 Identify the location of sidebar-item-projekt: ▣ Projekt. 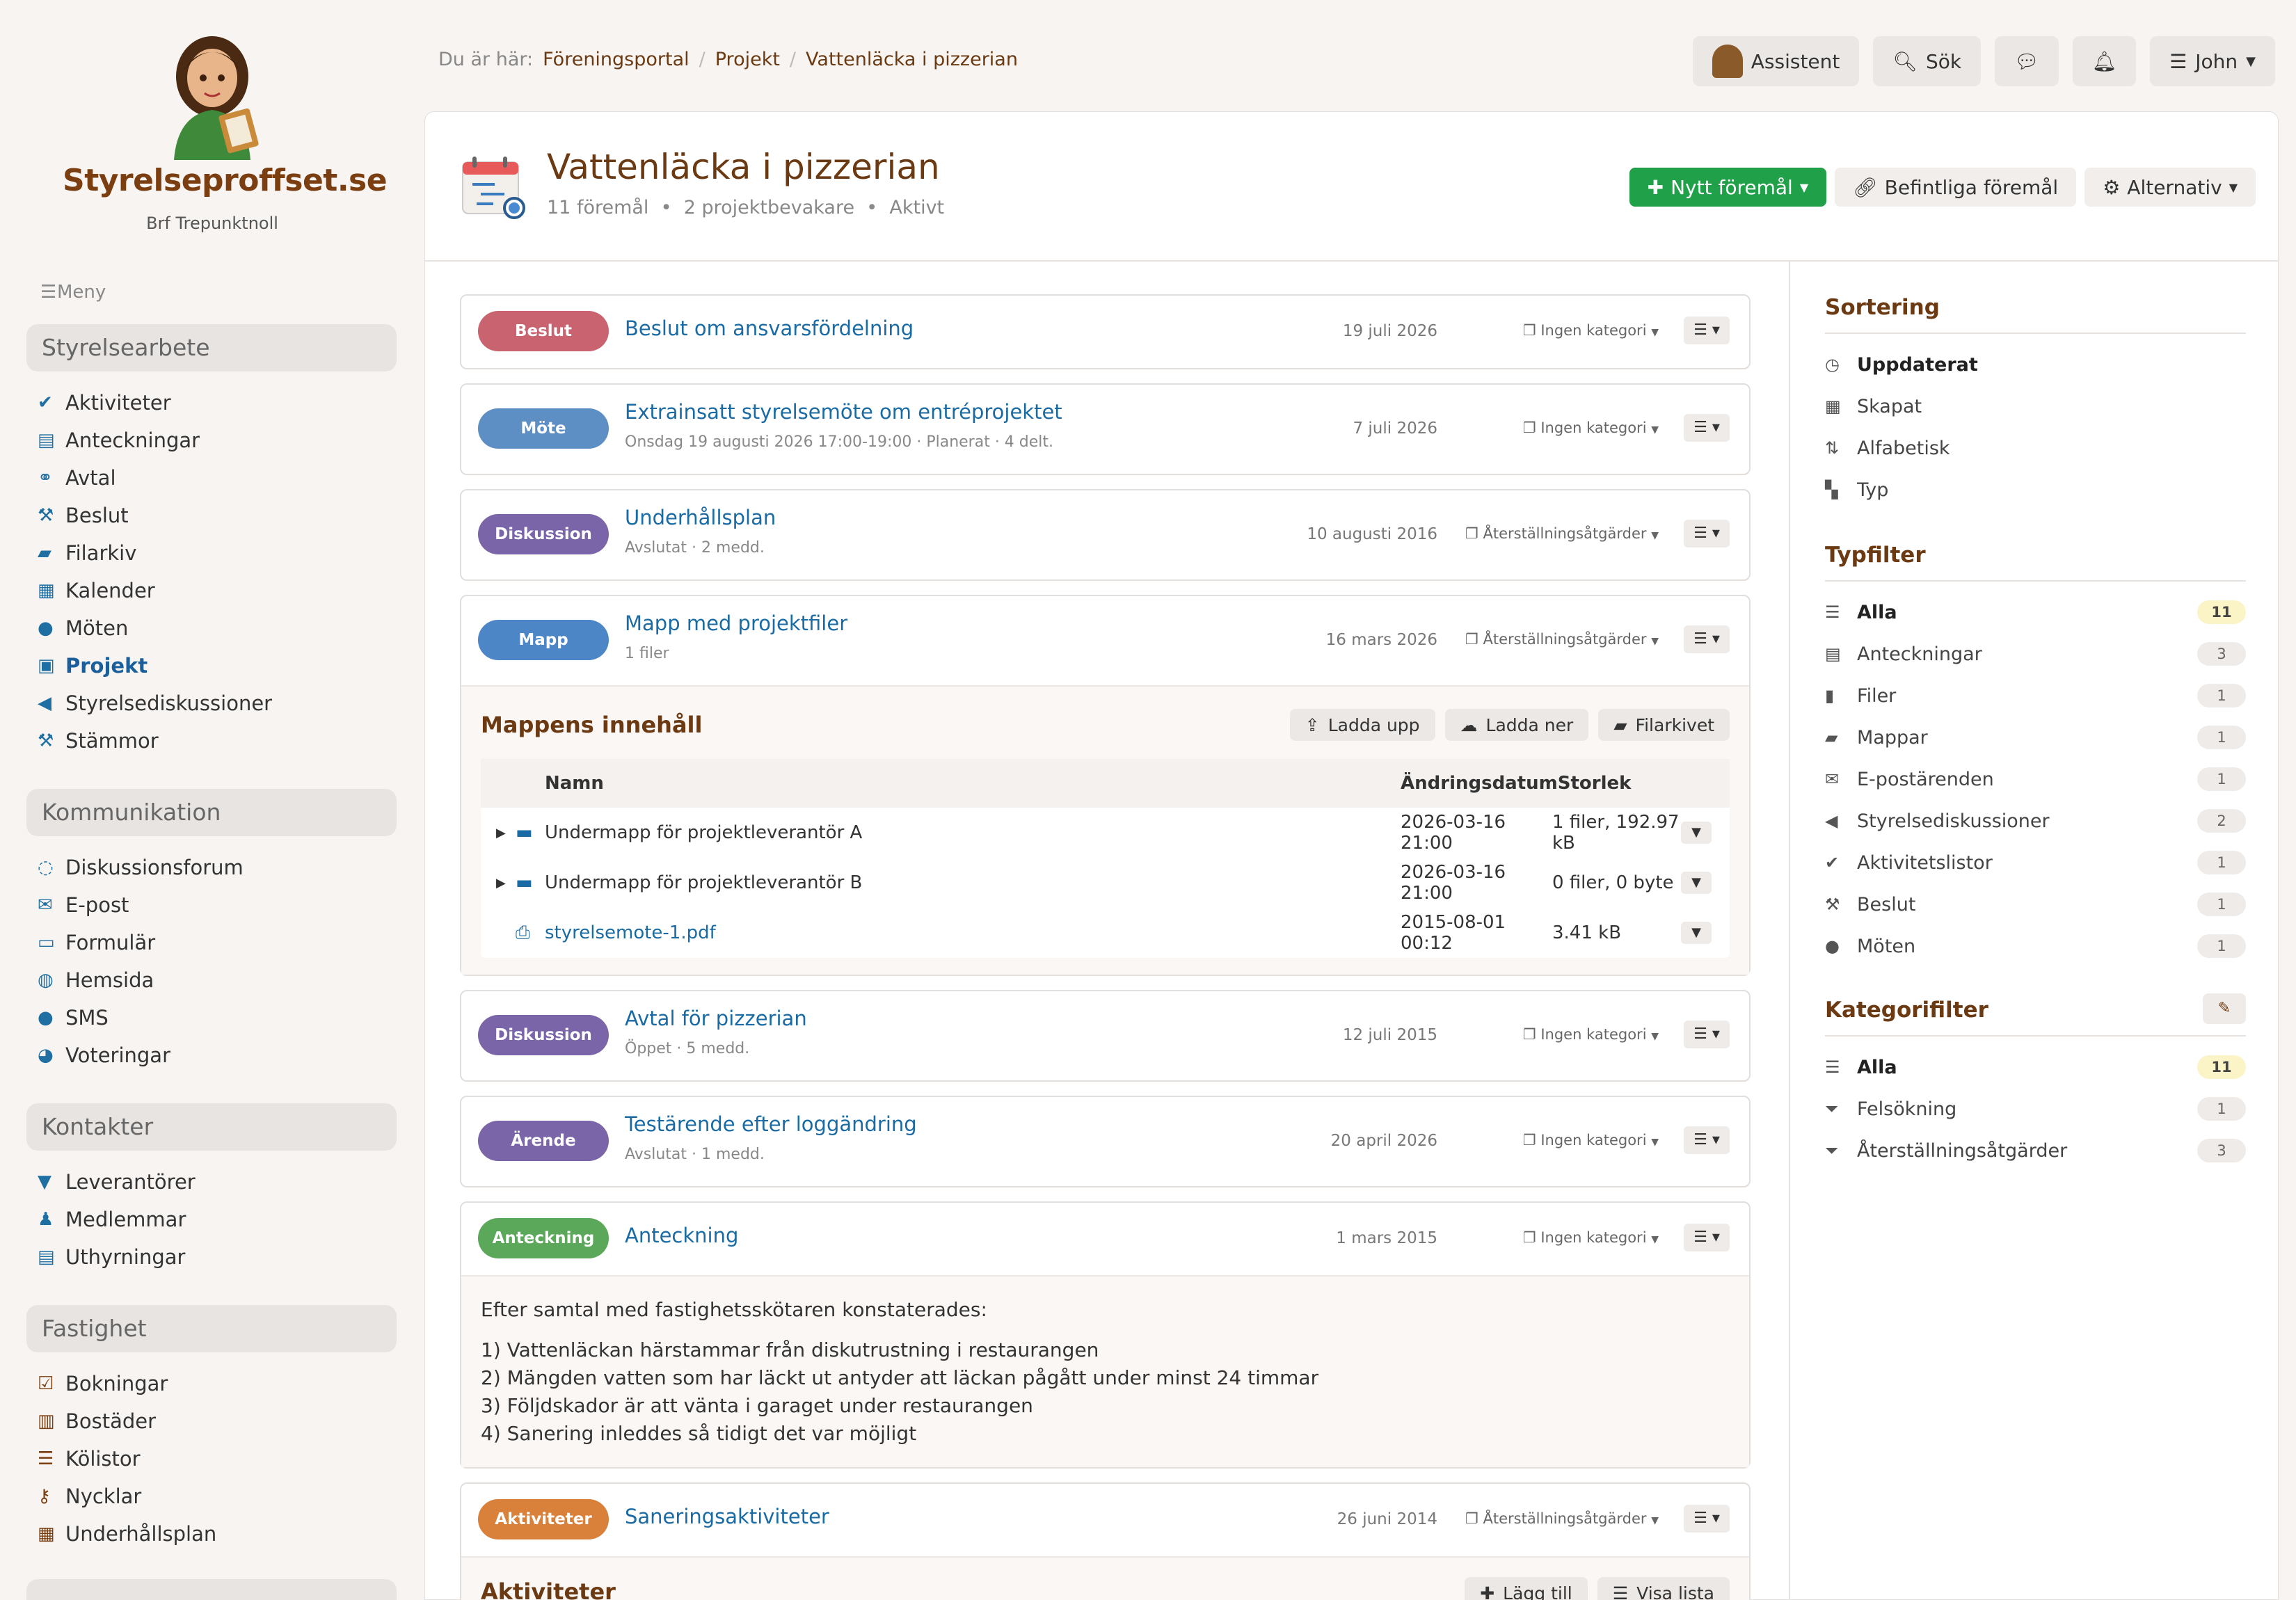
(212, 666).